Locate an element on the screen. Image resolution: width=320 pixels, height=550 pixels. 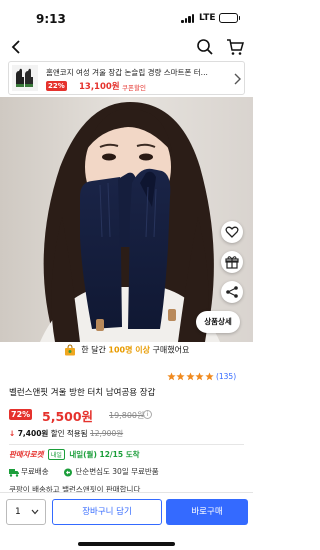
shipping-row: 무료배송 단순변심도 30일 무료반품 is located at coordinates (84, 471).